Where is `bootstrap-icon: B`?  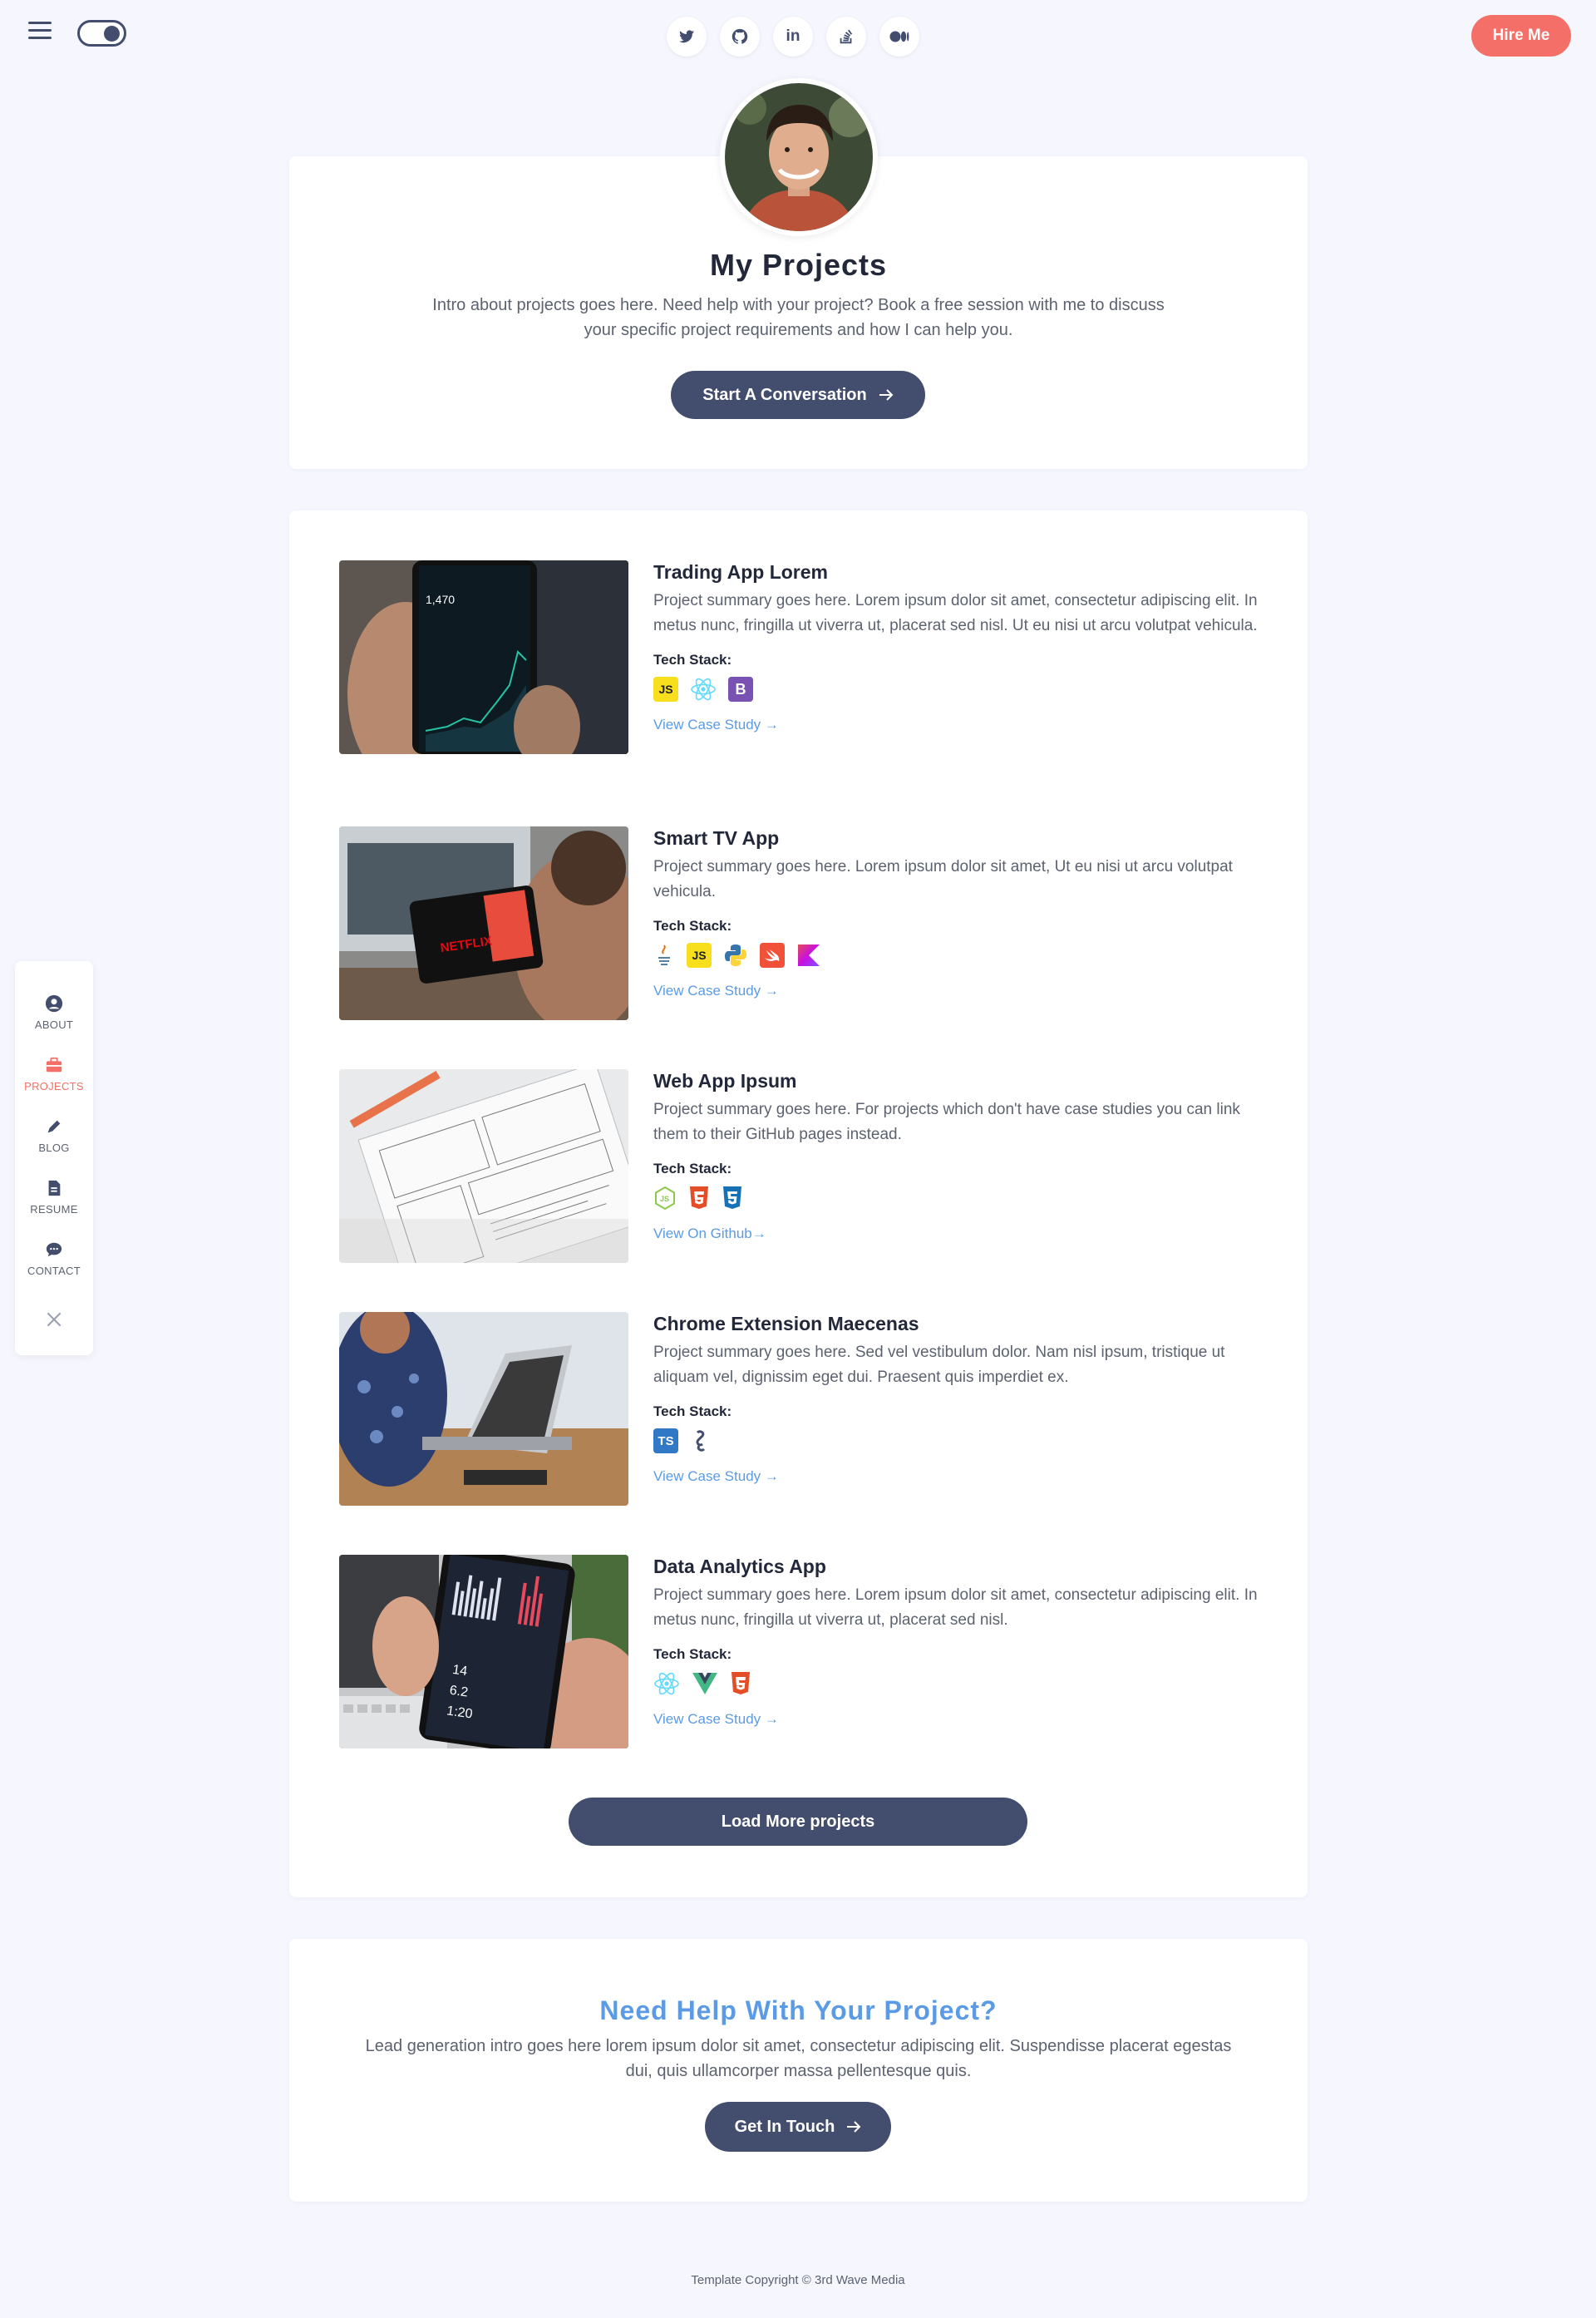
bootstrap-icon: B is located at coordinates (740, 689).